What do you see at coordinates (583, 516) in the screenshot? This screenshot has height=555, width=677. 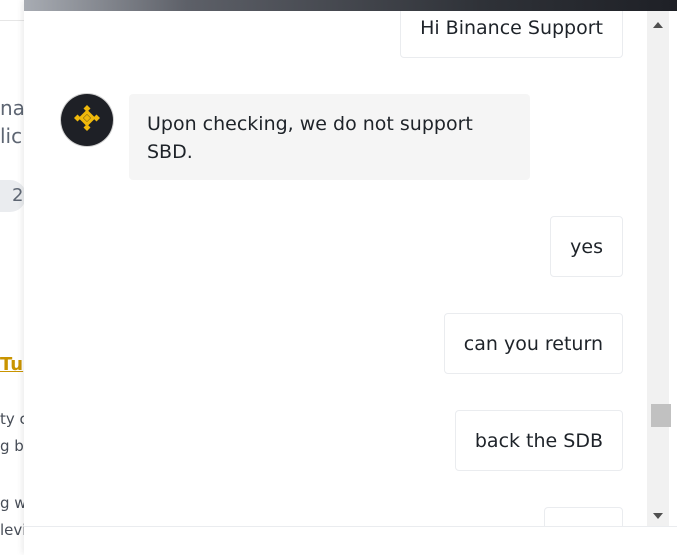 I see `user-message` at bounding box center [583, 516].